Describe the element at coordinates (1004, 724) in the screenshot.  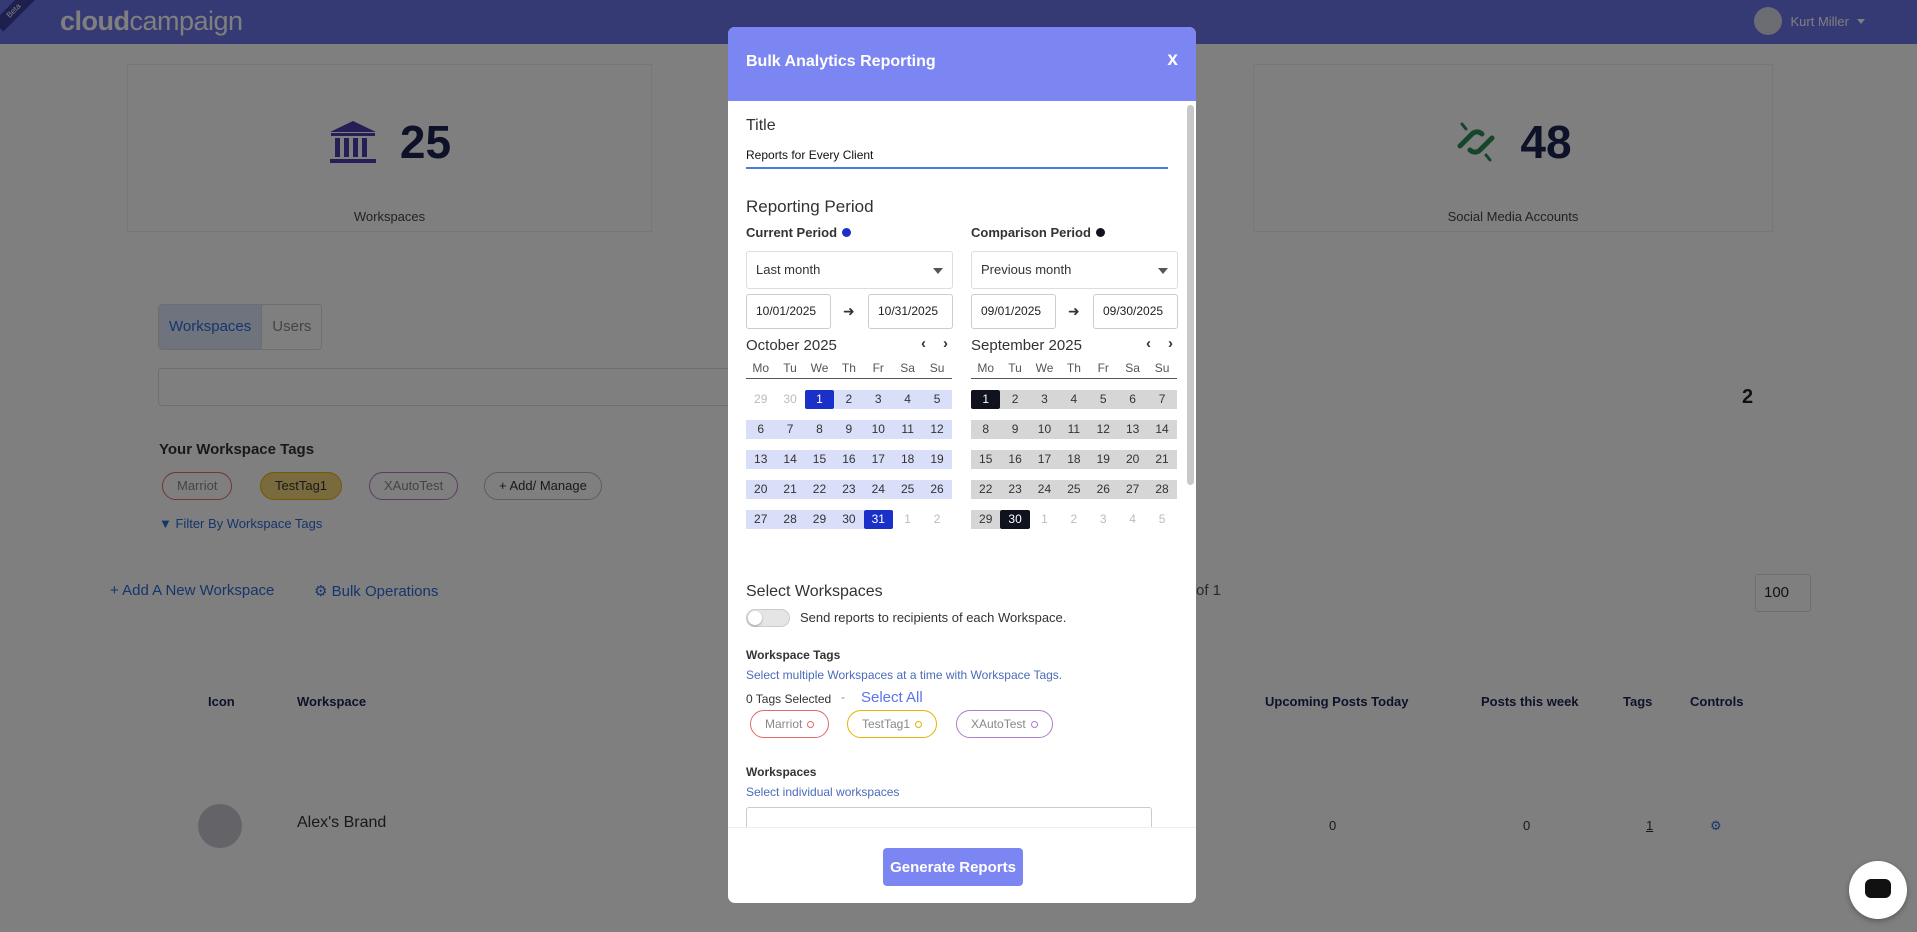
I see `modal-tag-xautotest: XAutoTest` at that location.